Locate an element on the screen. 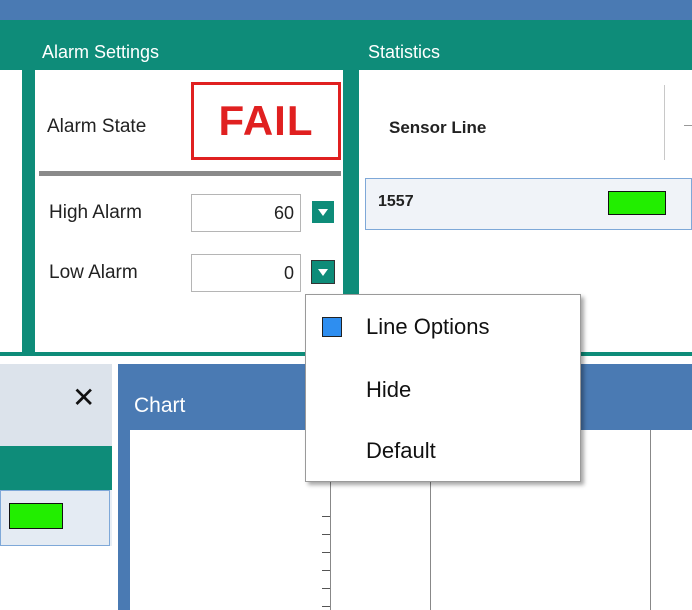 The height and width of the screenshot is (610, 692). alarm-settings-title: Alarm Settings is located at coordinates (101, 52).